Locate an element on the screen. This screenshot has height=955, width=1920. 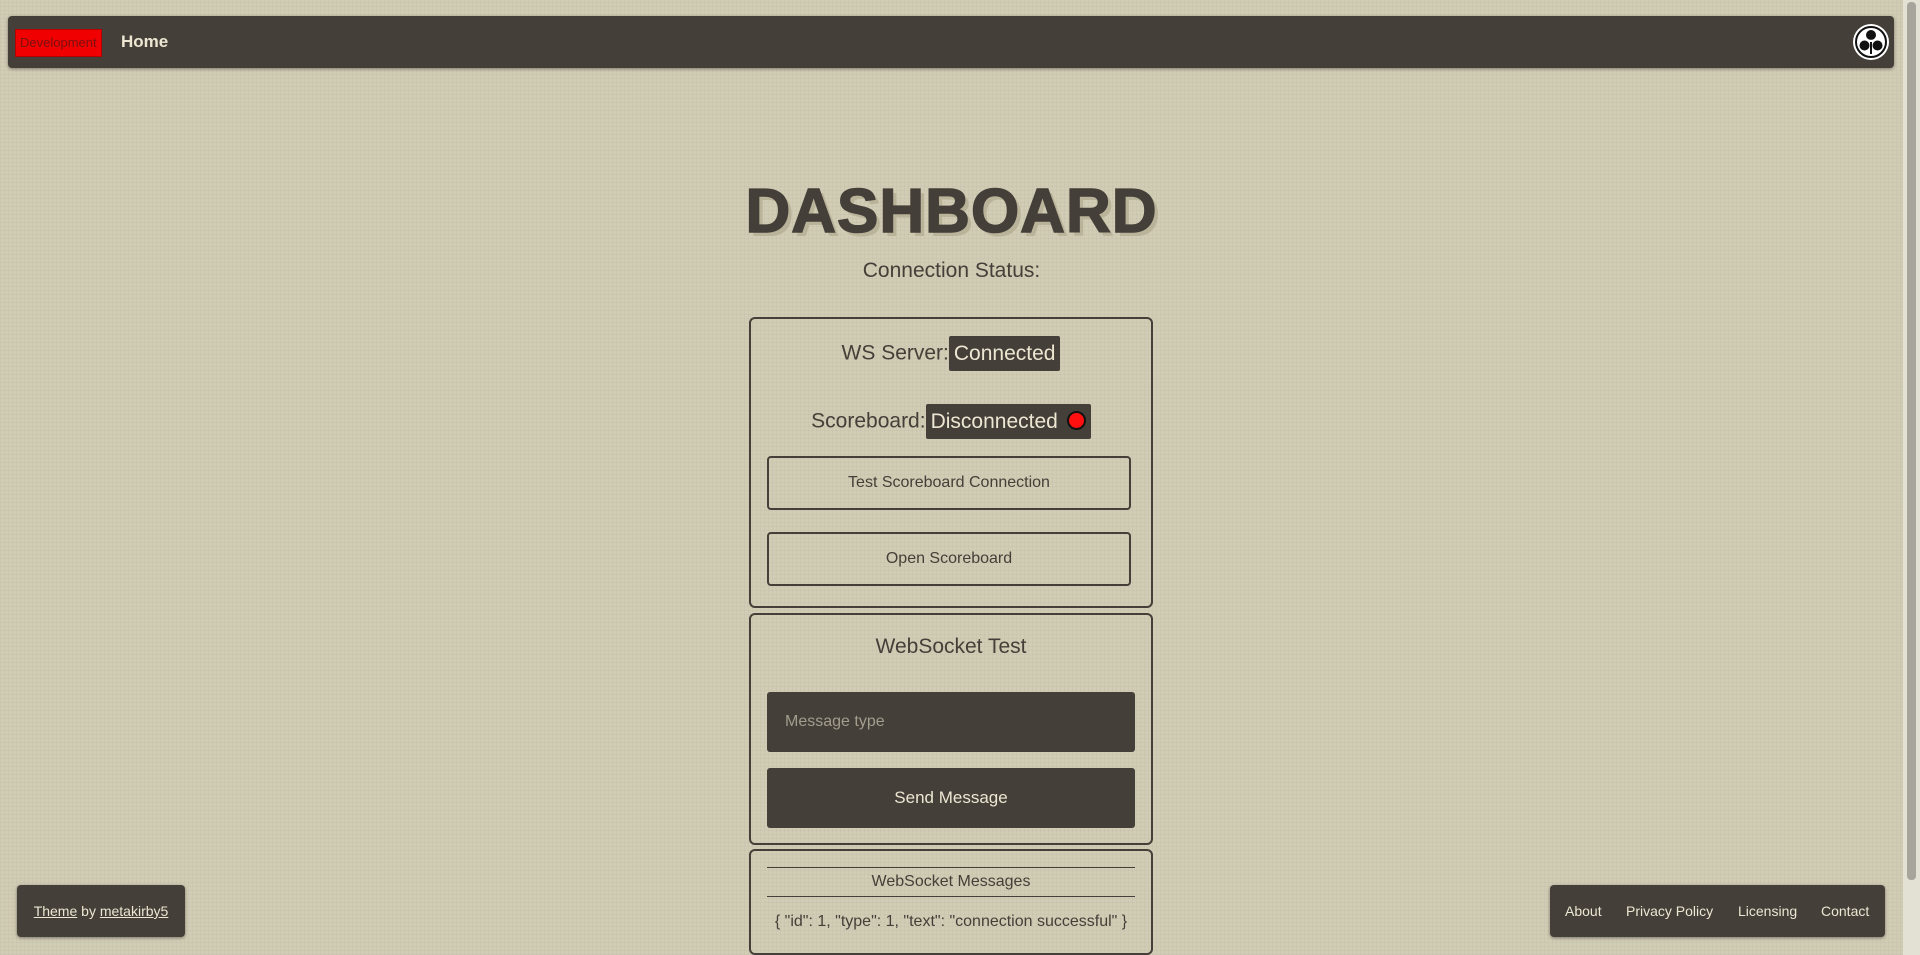
scoreboard-status-row: Scoreboard: Disconnected is located at coordinates (951, 421).